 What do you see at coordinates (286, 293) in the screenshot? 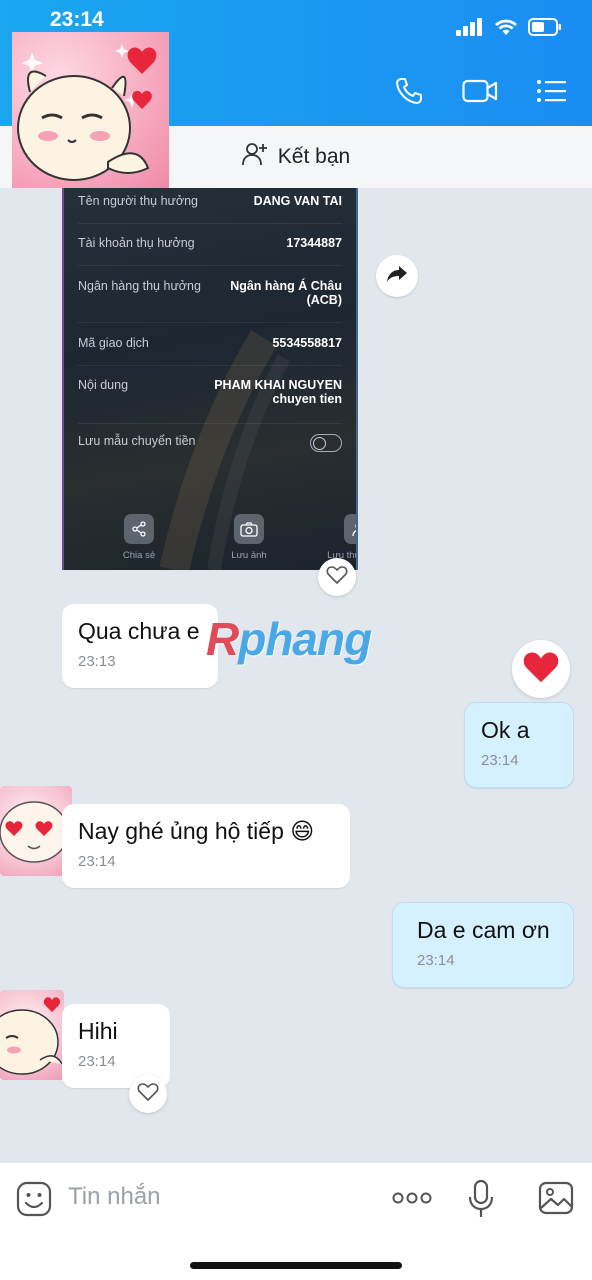
I see `receipt-value: Ngân hàng Á Châu (ACB)` at bounding box center [286, 293].